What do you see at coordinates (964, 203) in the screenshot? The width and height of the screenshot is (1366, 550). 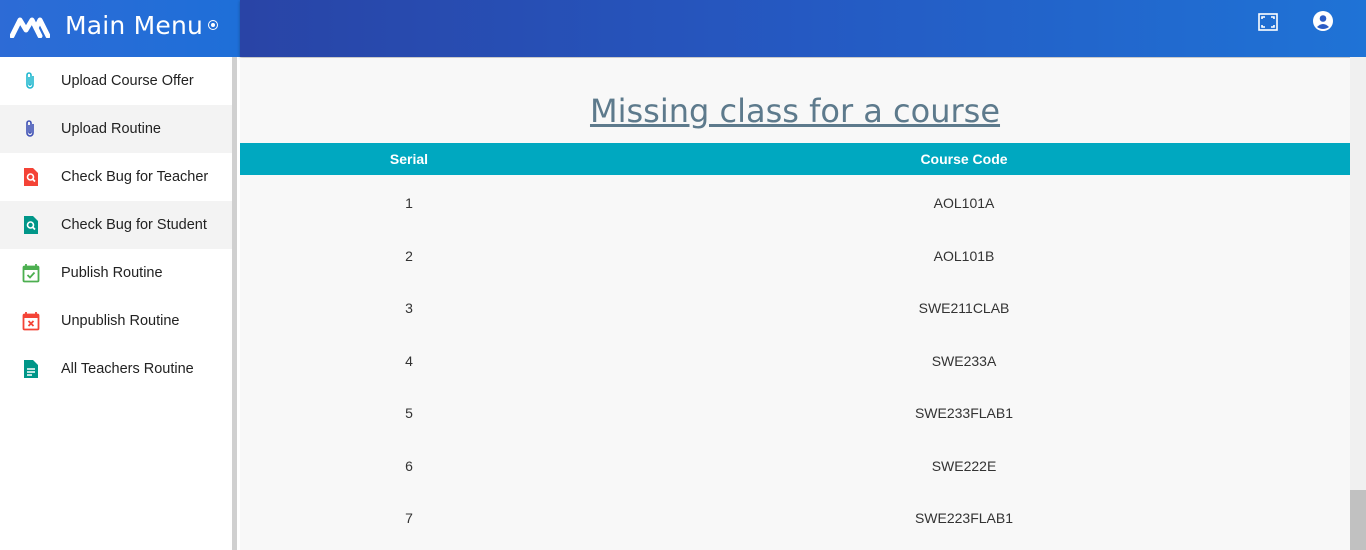 I see `course-code-cell: AOL101A` at bounding box center [964, 203].